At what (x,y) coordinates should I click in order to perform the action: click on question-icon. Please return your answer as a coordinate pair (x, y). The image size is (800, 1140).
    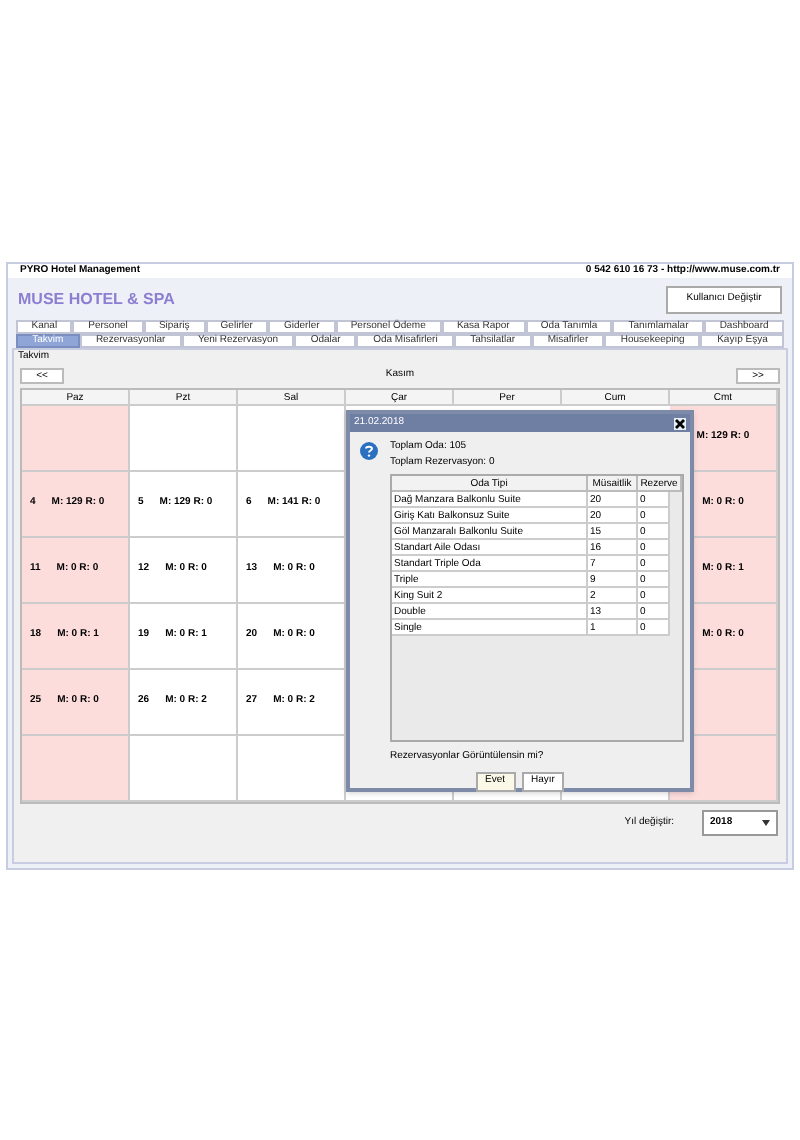
    Looking at the image, I should click on (369, 451).